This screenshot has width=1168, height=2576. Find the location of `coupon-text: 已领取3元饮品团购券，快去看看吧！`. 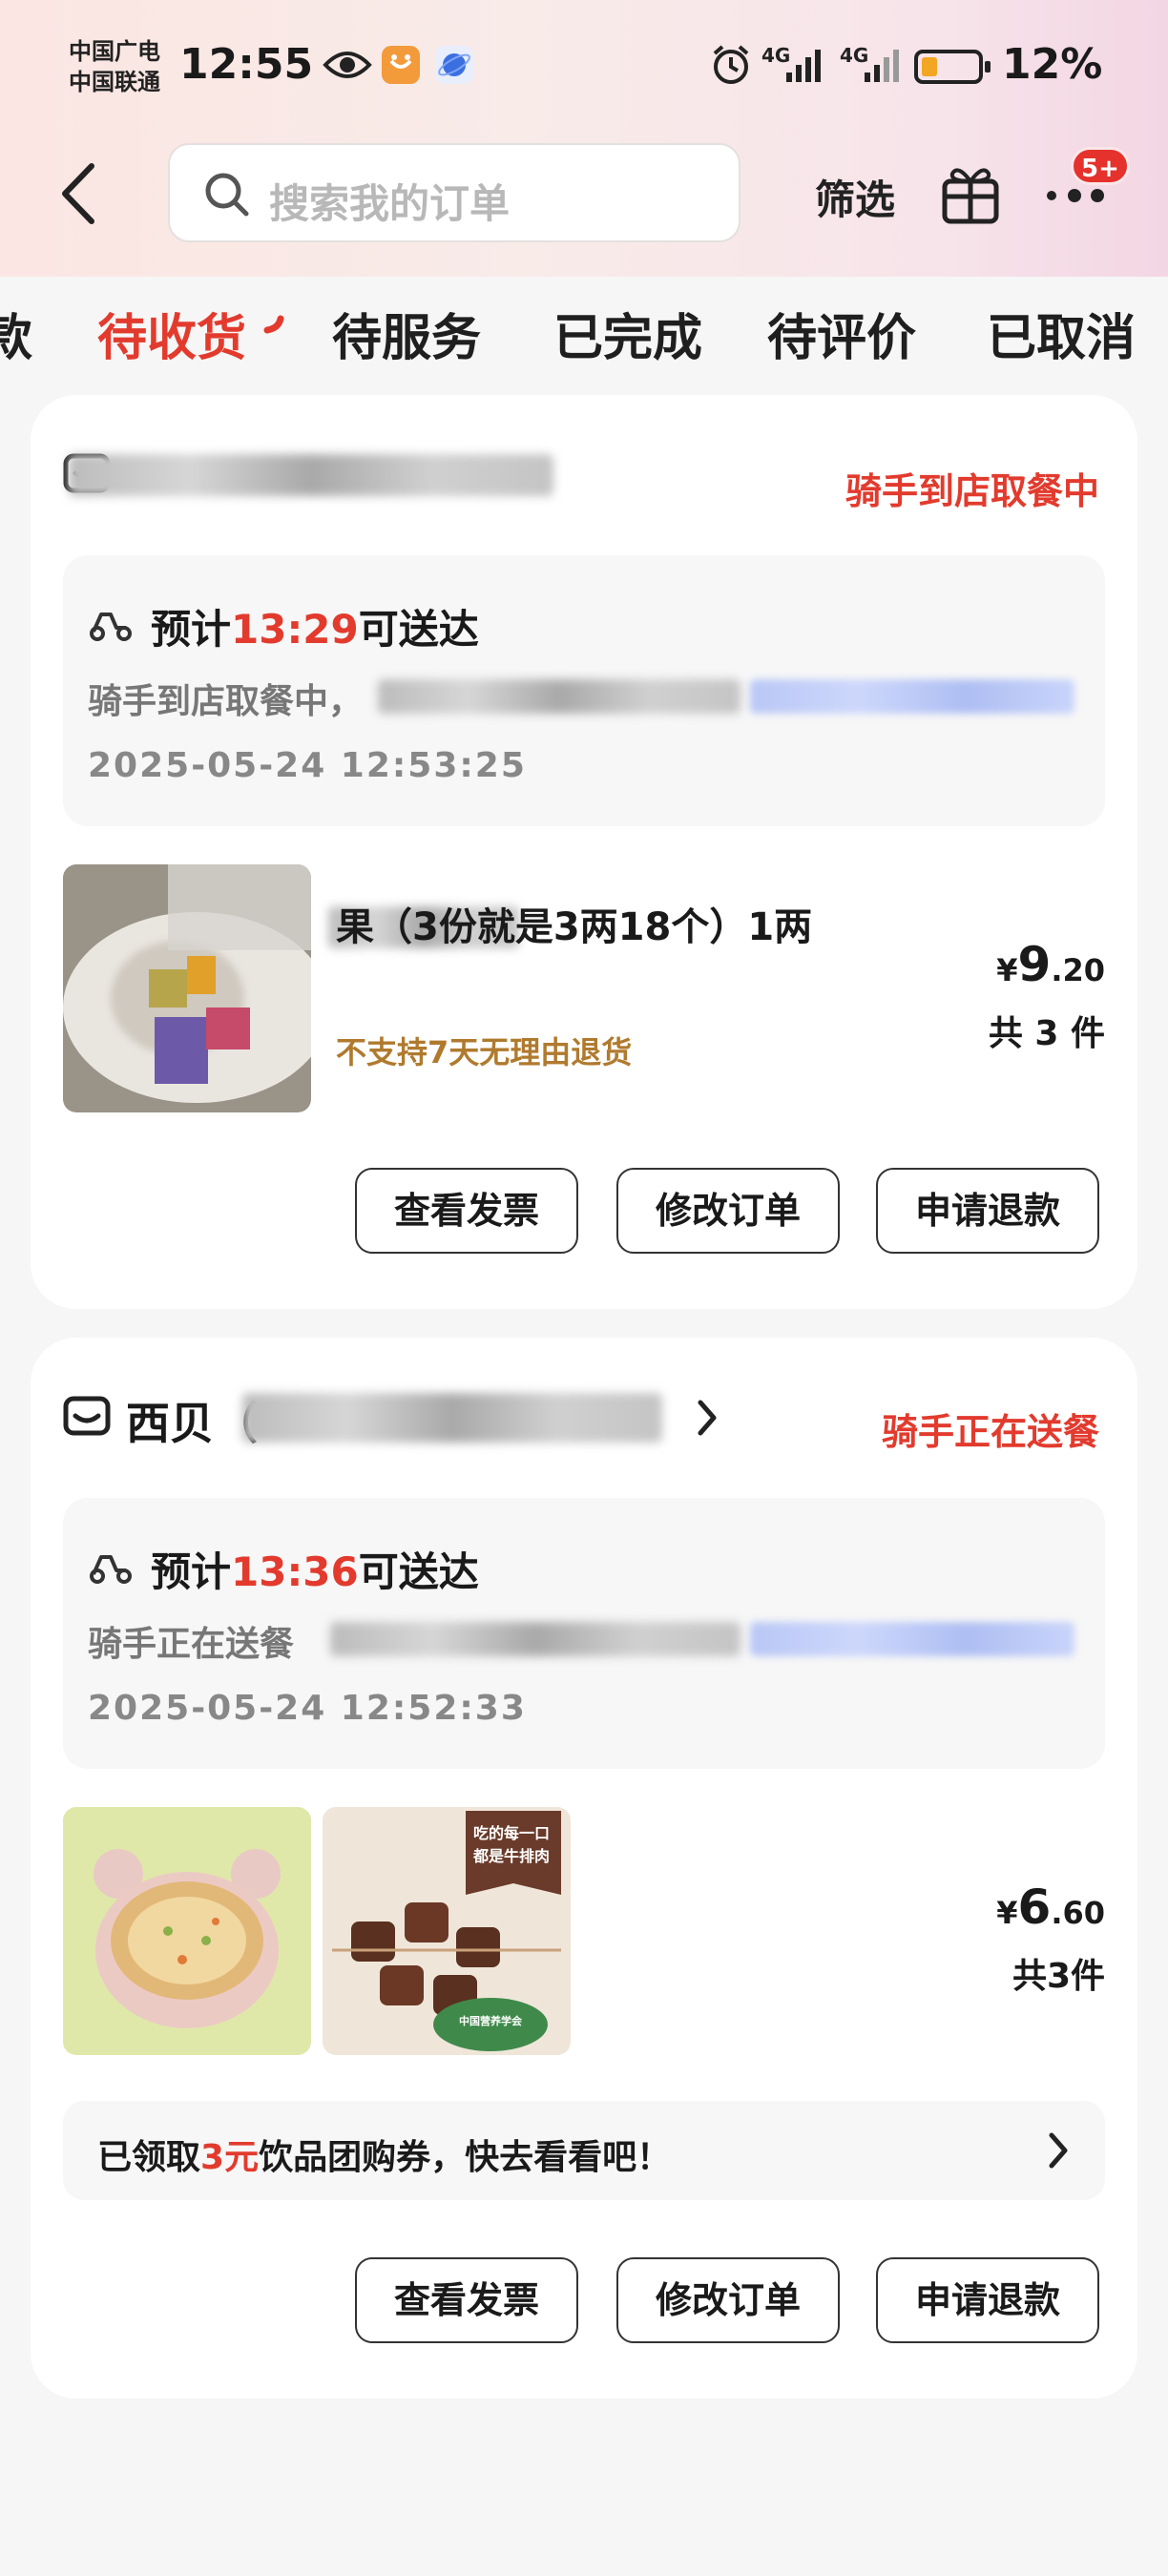

coupon-text: 已领取3元饮品团购券，快去看看吧！ is located at coordinates (384, 2154).